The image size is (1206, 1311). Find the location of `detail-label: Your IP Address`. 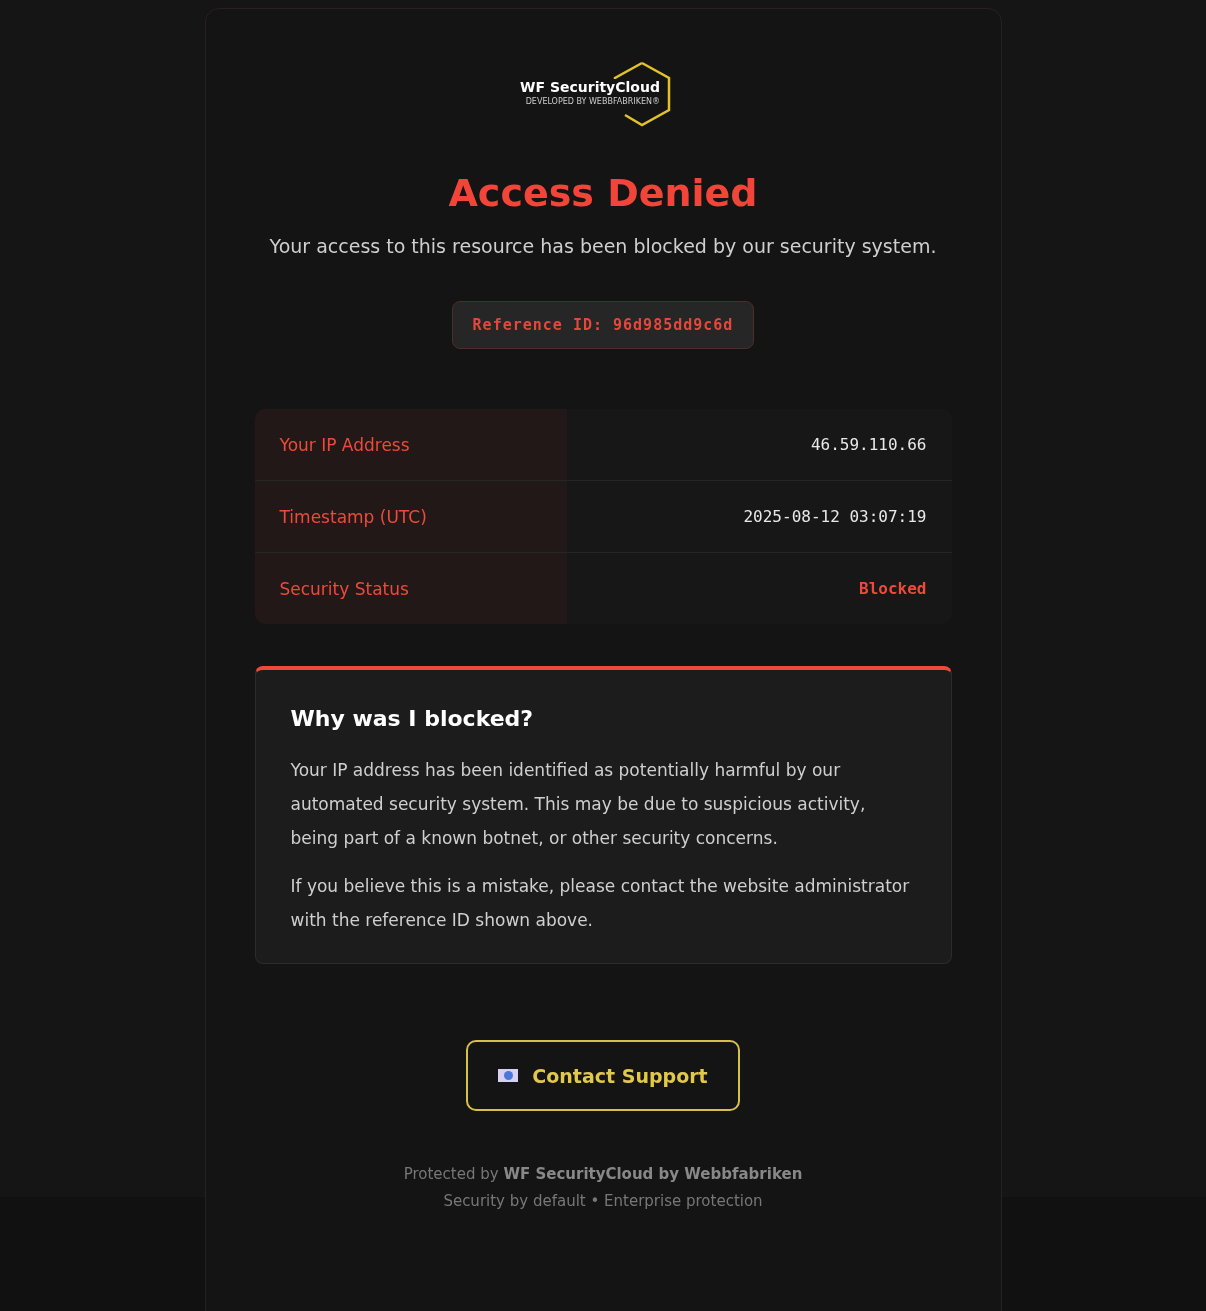

detail-label: Your IP Address is located at coordinates (410, 444).